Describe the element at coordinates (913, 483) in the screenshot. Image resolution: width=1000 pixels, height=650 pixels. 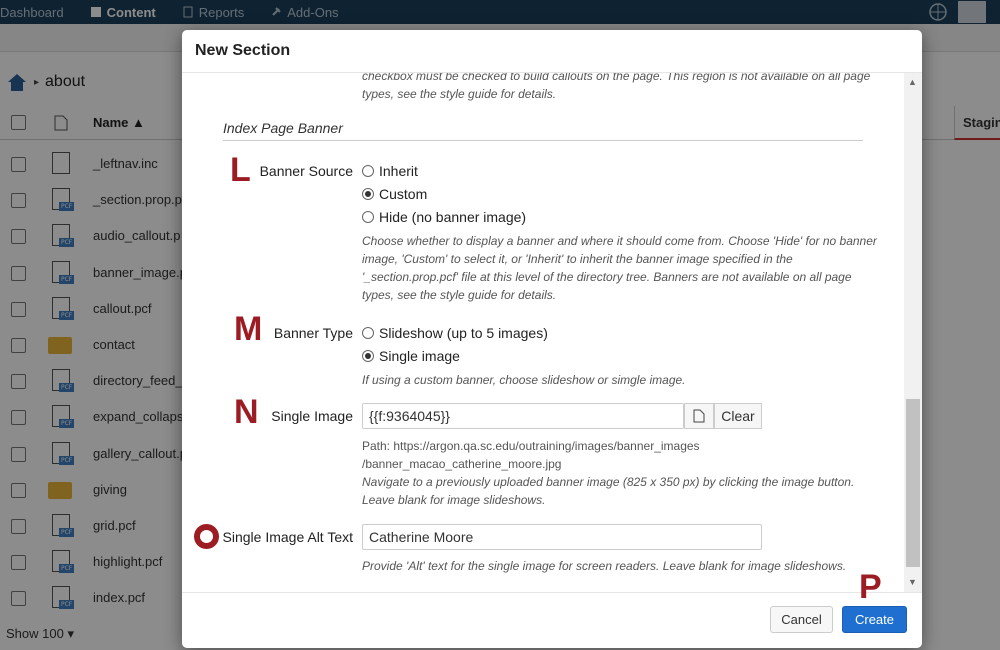
I see `scrollbar-thumb` at that location.